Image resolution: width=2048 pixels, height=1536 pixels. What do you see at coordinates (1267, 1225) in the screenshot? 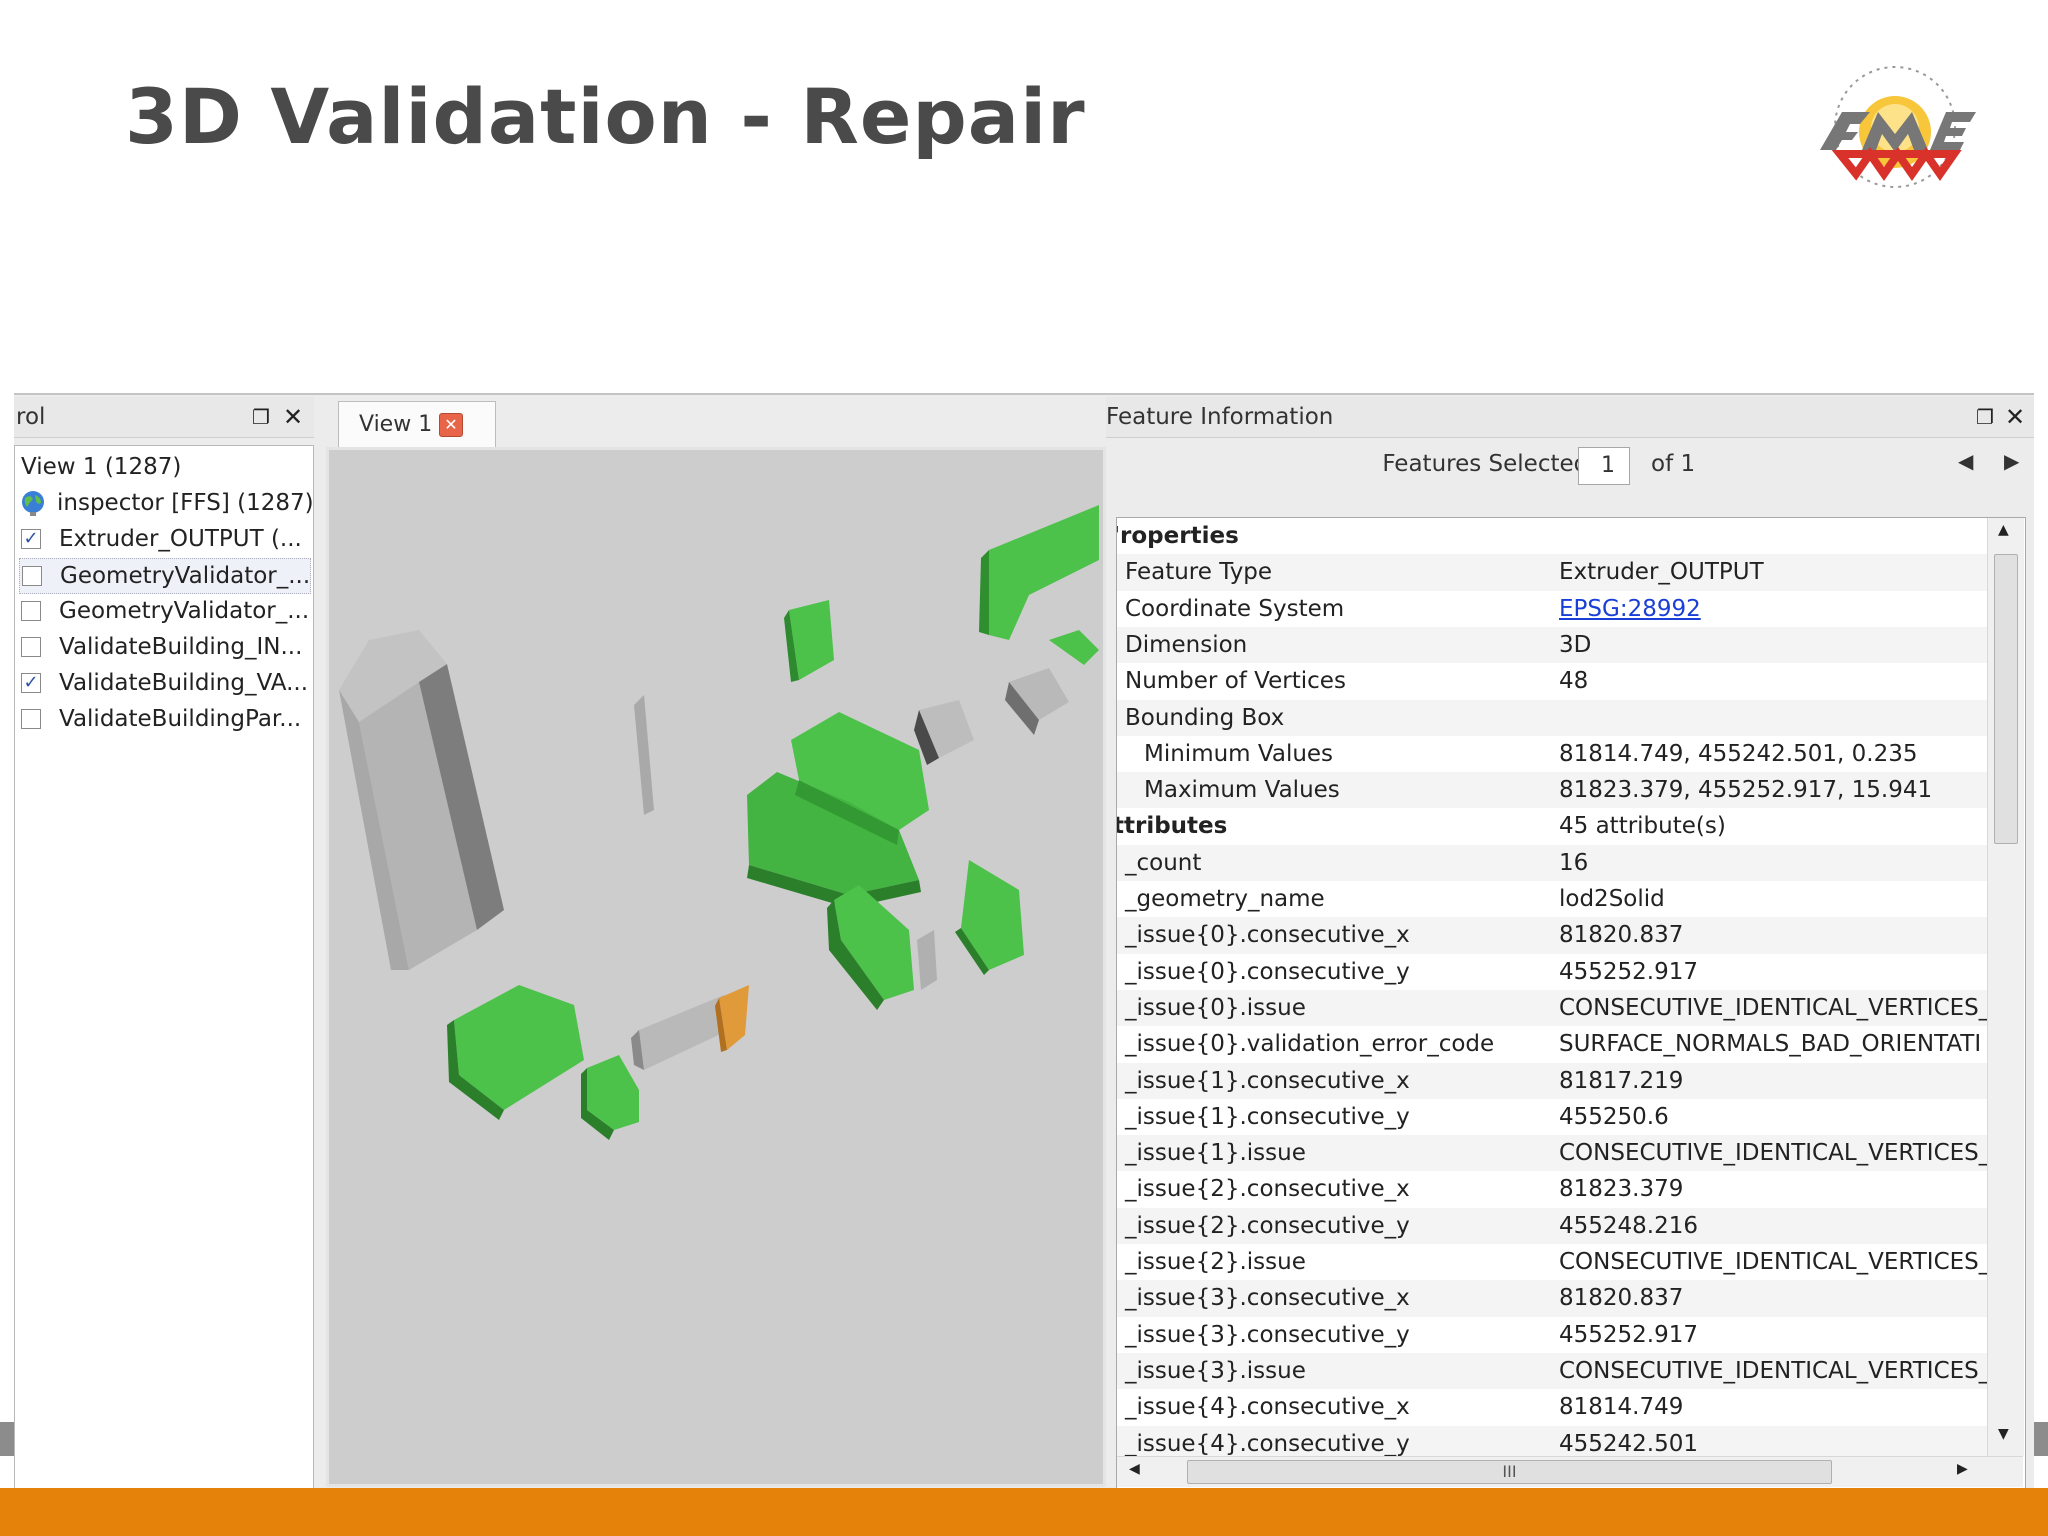
I see `grid-key: _issue{2}.consecutive_y` at bounding box center [1267, 1225].